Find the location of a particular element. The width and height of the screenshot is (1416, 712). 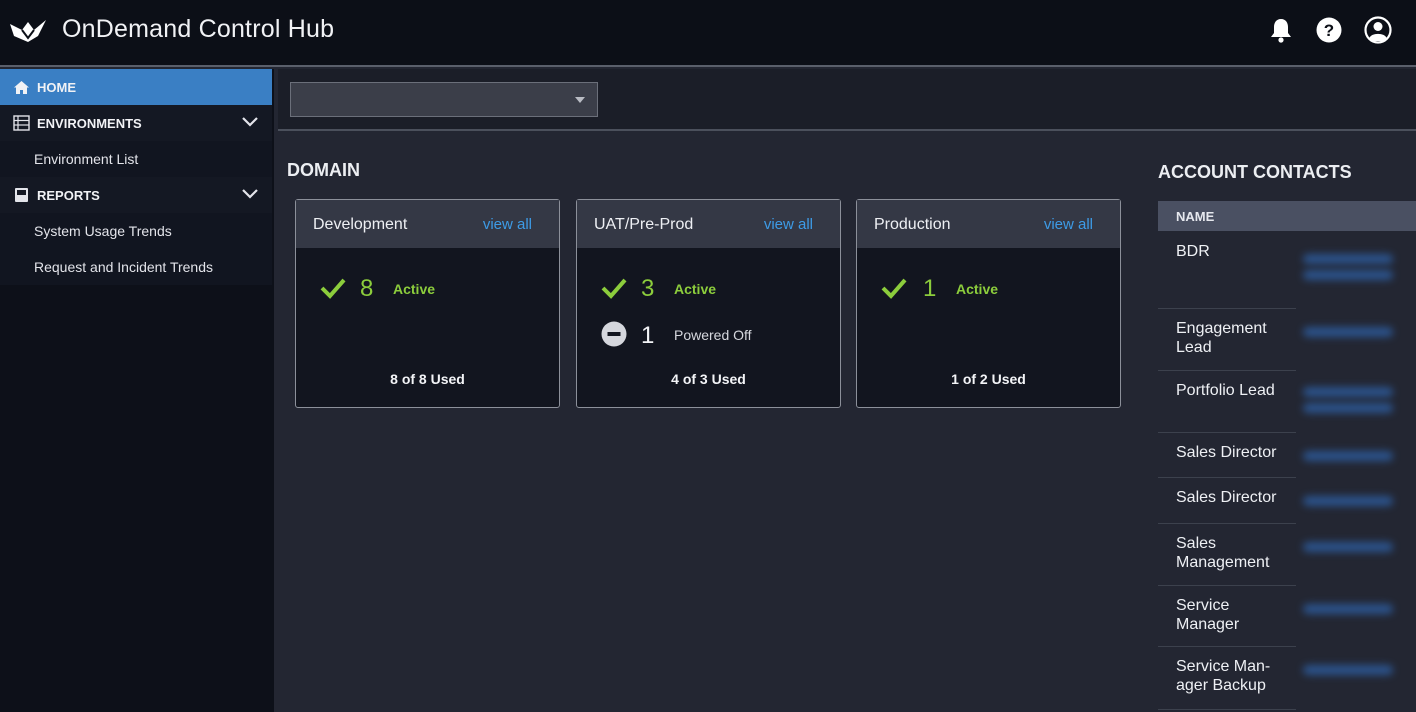

contact-role: Sales Management is located at coordinates (1223, 553).